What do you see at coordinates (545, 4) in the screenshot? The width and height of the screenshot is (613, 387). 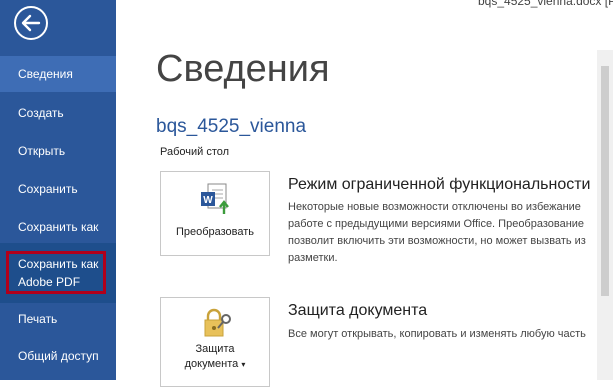 I see `window-title: bqs_4525_vienna.docx [Ре` at bounding box center [545, 4].